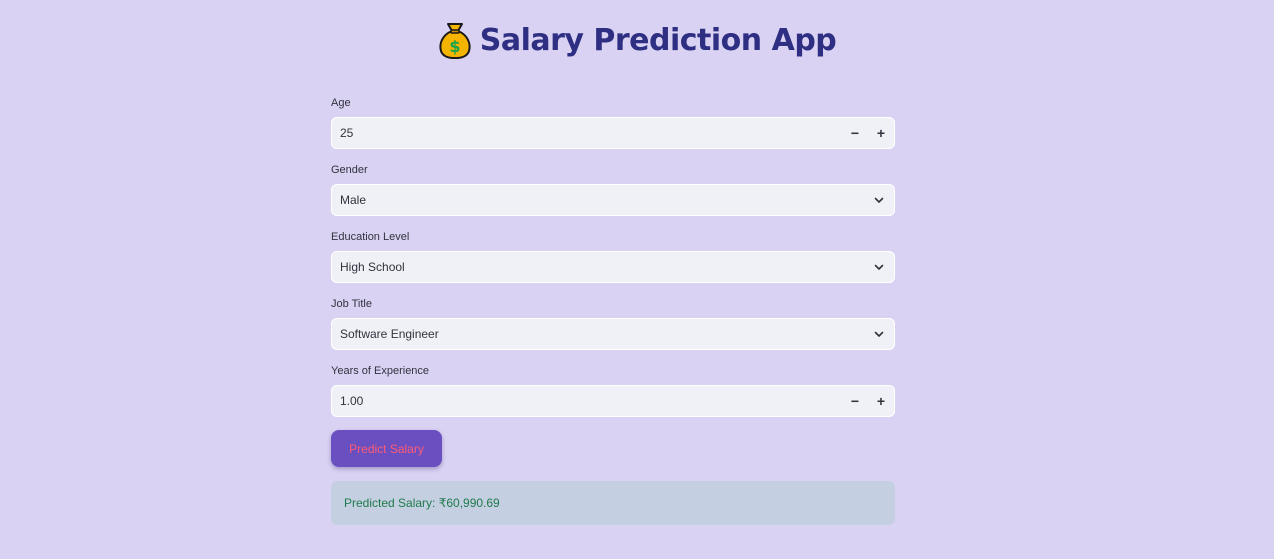 The image size is (1274, 559). I want to click on gender-field: Gender Male, so click(613, 189).